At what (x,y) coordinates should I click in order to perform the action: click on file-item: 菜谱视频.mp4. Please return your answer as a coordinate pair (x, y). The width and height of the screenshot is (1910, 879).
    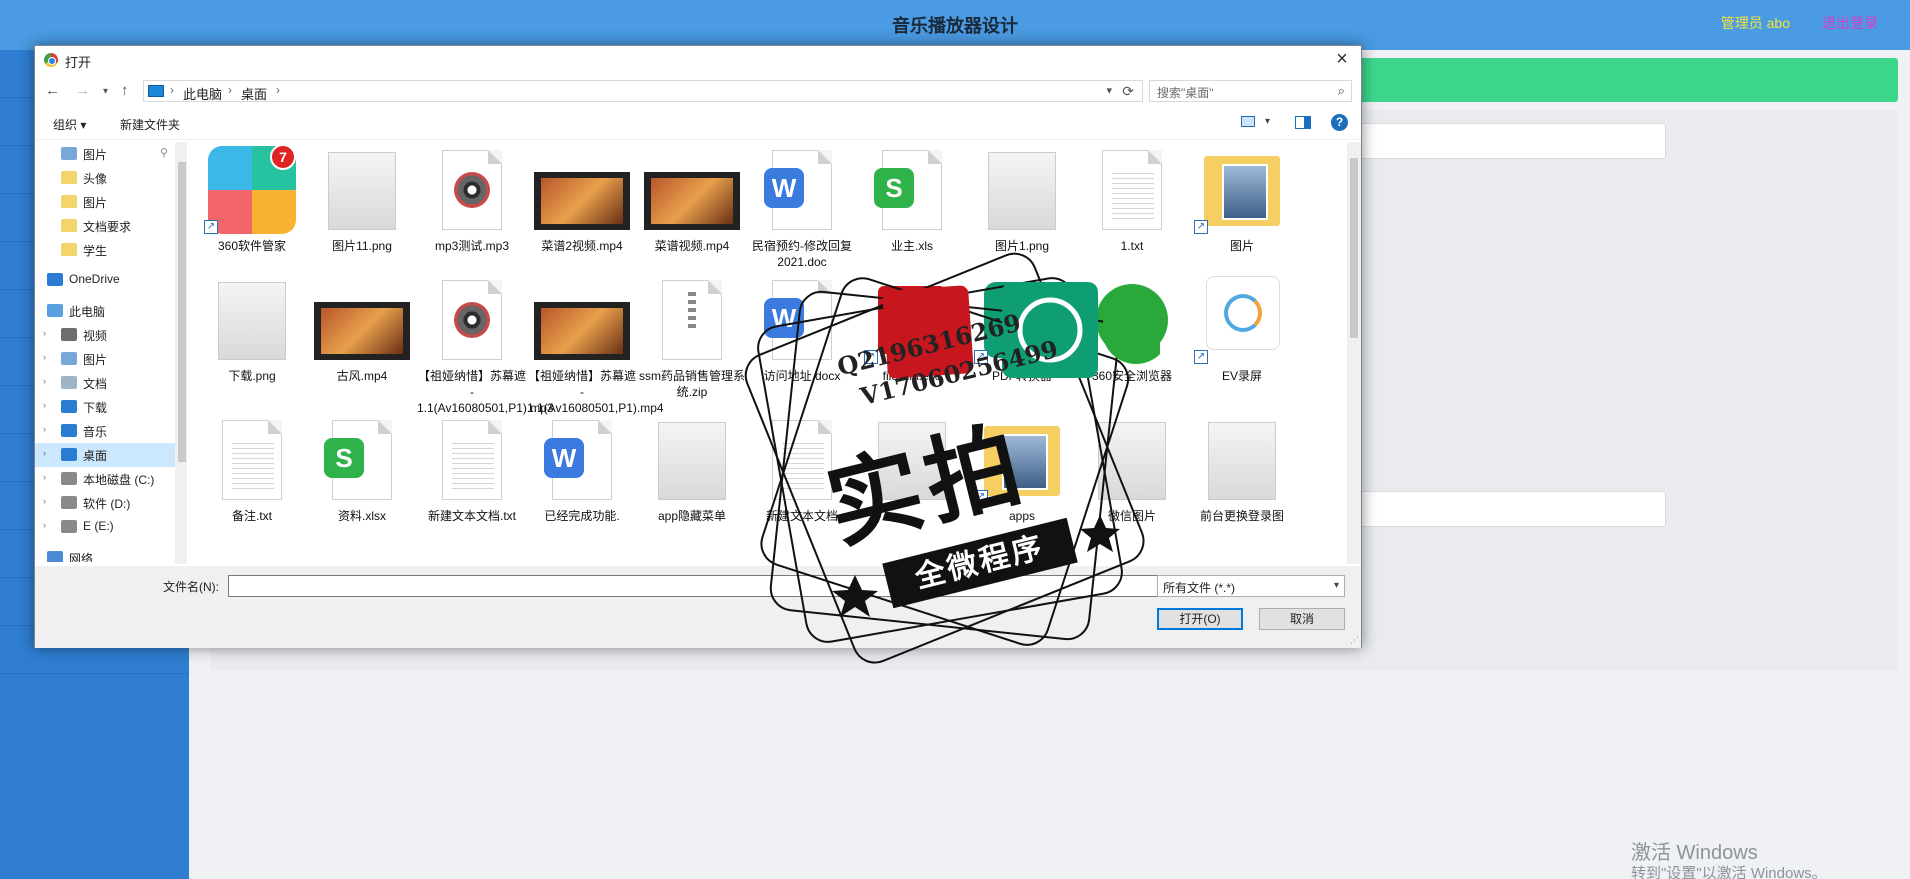
    Looking at the image, I should click on (692, 198).